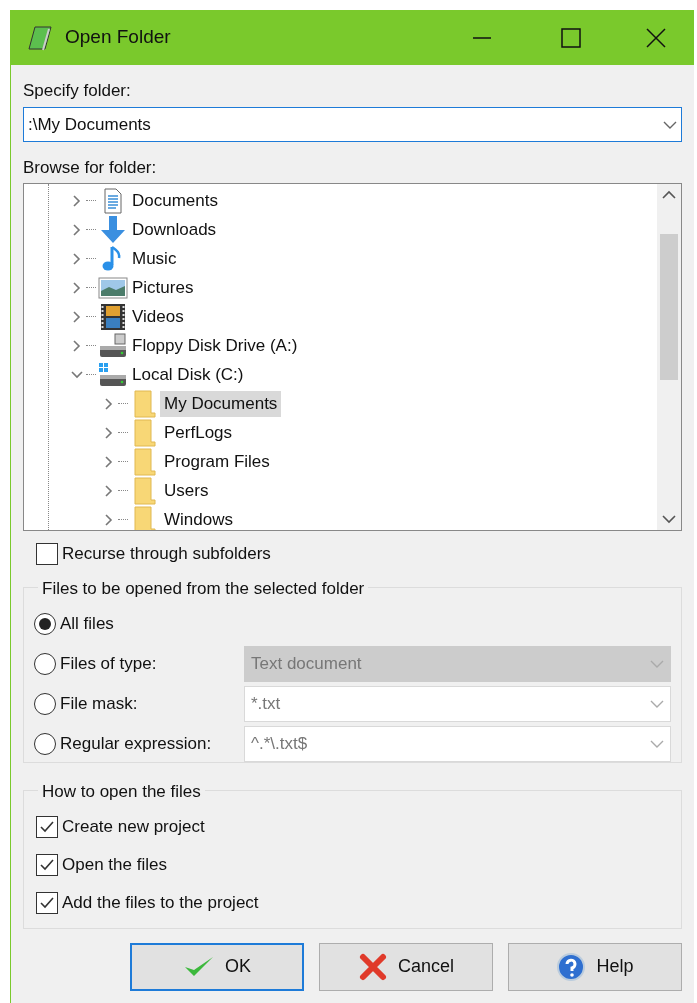  Describe the element at coordinates (113, 374) in the screenshot. I see `disk-drive-icon` at that location.